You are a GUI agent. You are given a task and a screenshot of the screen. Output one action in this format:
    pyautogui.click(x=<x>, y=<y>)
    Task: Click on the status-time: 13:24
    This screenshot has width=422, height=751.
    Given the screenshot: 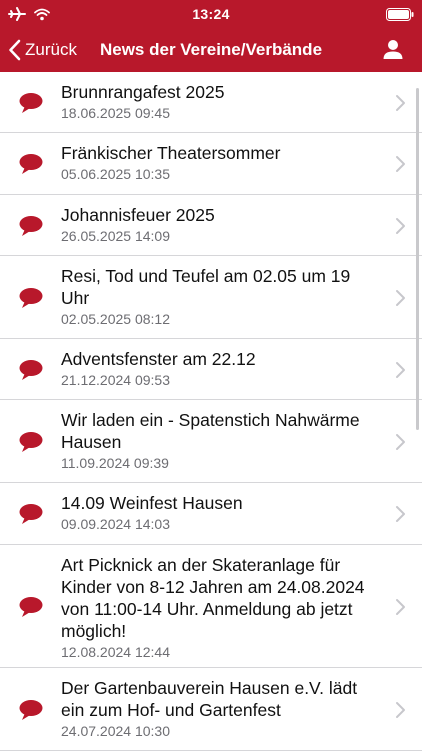 What is the action you would take?
    pyautogui.click(x=211, y=14)
    